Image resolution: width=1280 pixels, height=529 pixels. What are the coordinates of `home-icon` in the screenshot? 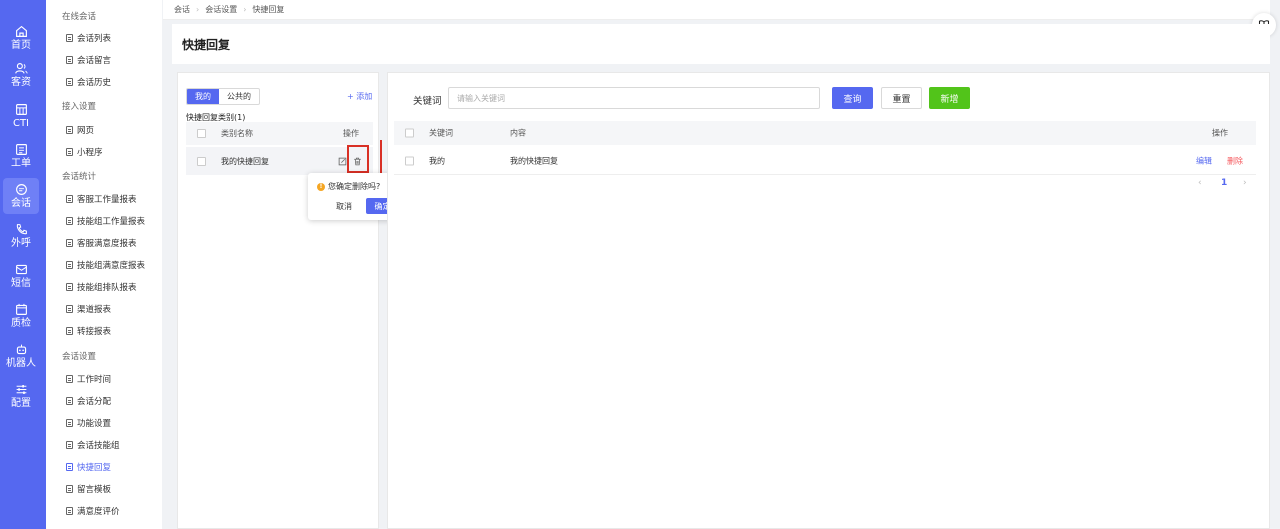 It's located at (21, 31).